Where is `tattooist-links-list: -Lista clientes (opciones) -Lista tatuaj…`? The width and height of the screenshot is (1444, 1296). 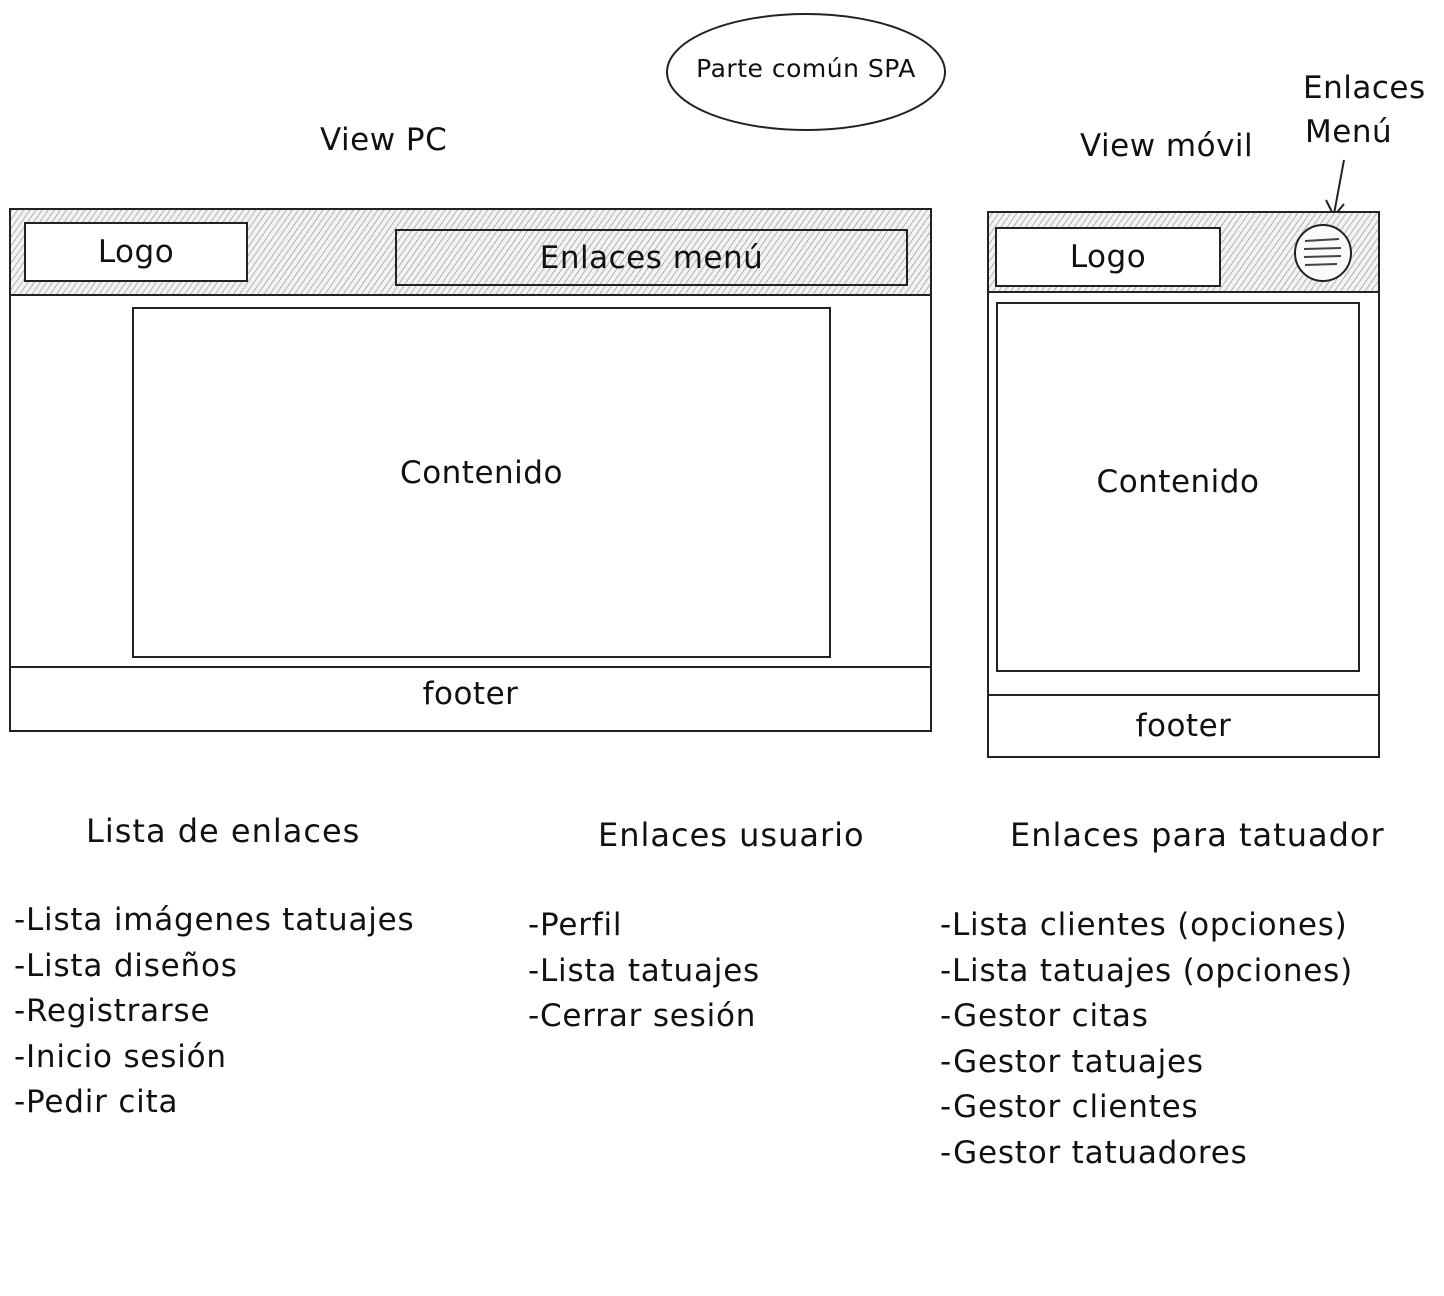
tattooist-links-list: -Lista clientes (opciones) -Lista tatuaj… is located at coordinates (1146, 1039).